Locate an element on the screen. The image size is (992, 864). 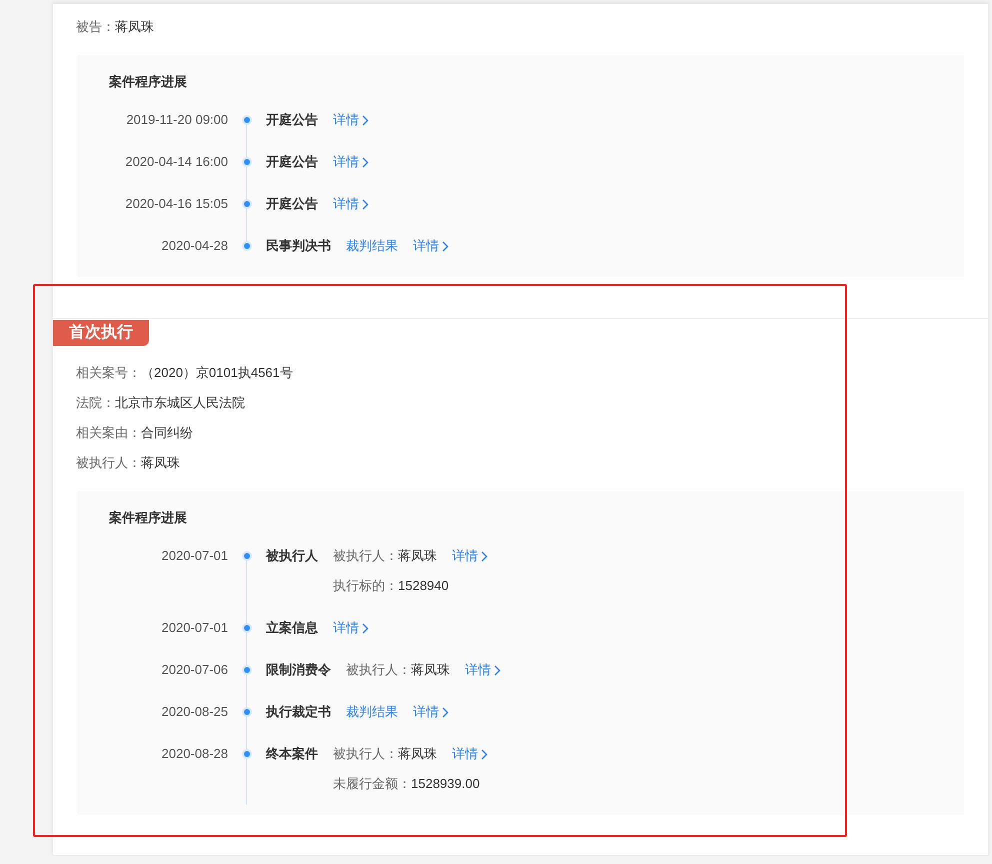
event-date: 2020-07-06 is located at coordinates (194, 670).